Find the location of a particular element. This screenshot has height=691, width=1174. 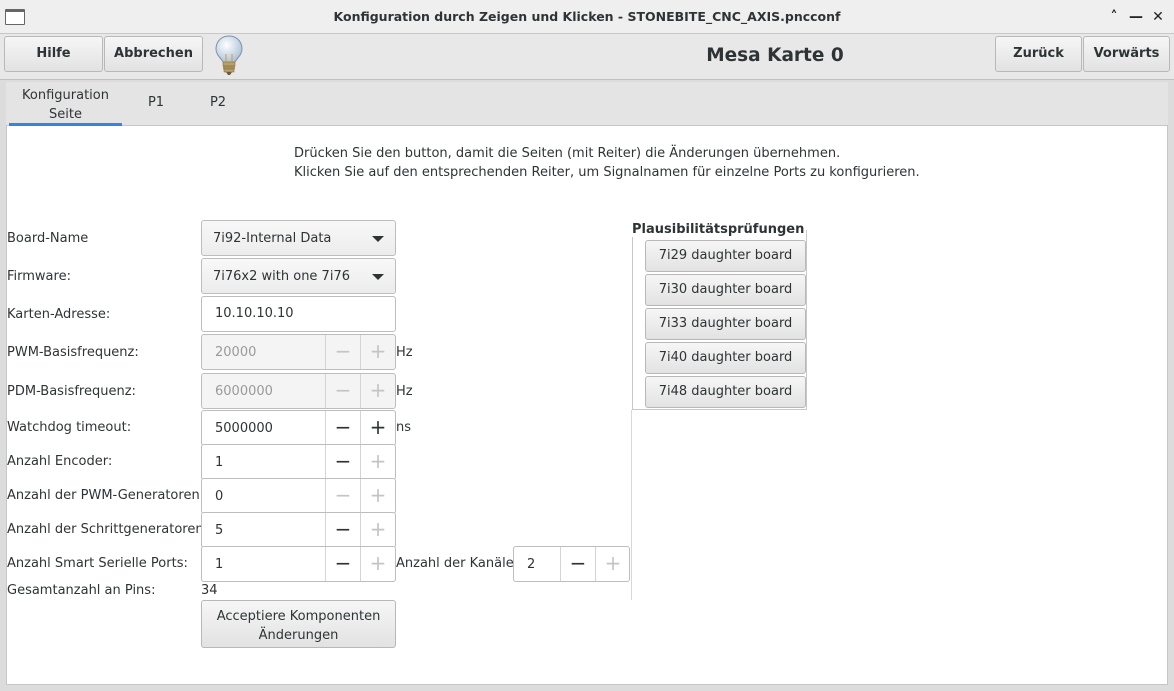

channels-label: Anzahl der Kanäle: is located at coordinates (457, 563).